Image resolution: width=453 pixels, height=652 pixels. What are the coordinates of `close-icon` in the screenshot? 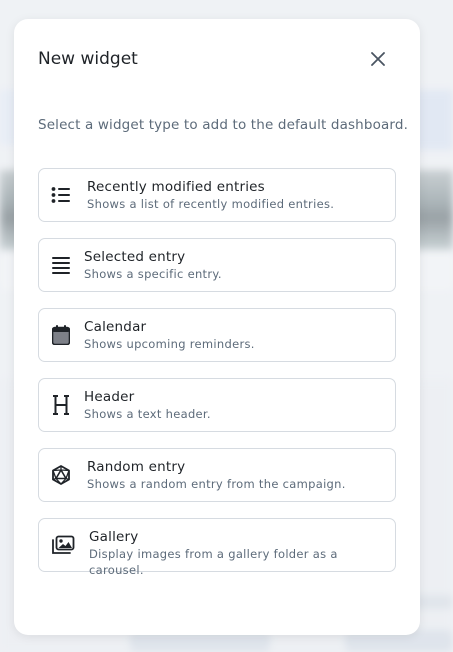 It's located at (378, 59).